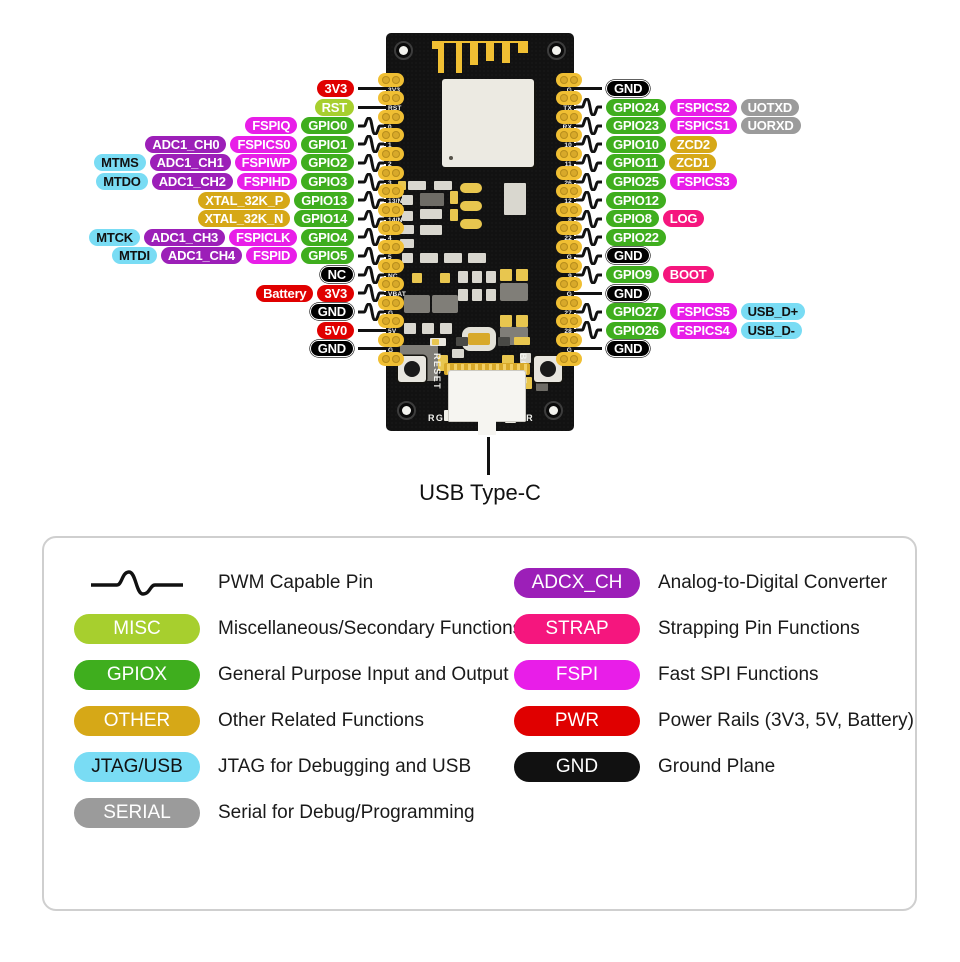 The height and width of the screenshot is (962, 960). What do you see at coordinates (321, 720) in the screenshot?
I see `legend-label-left-3: Other Related Functions` at bounding box center [321, 720].